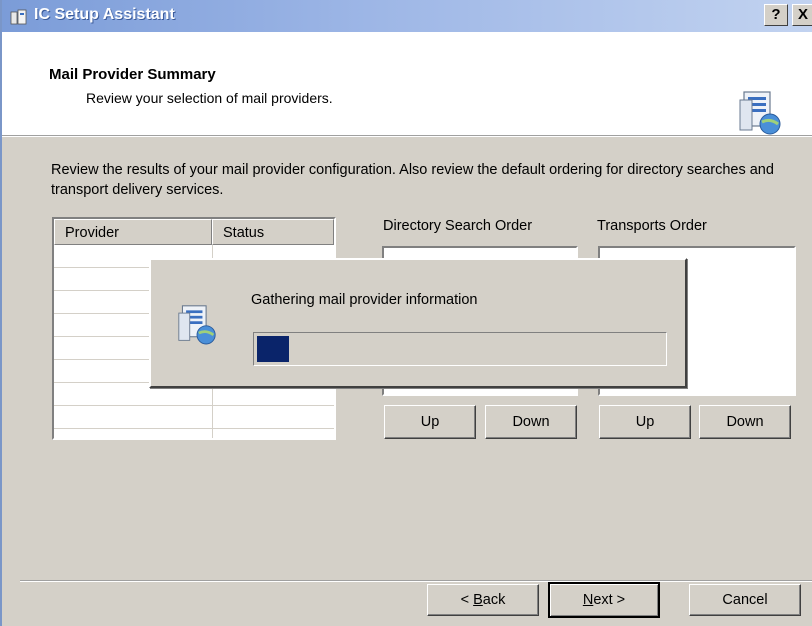  I want to click on next-button: Next >, so click(604, 600).